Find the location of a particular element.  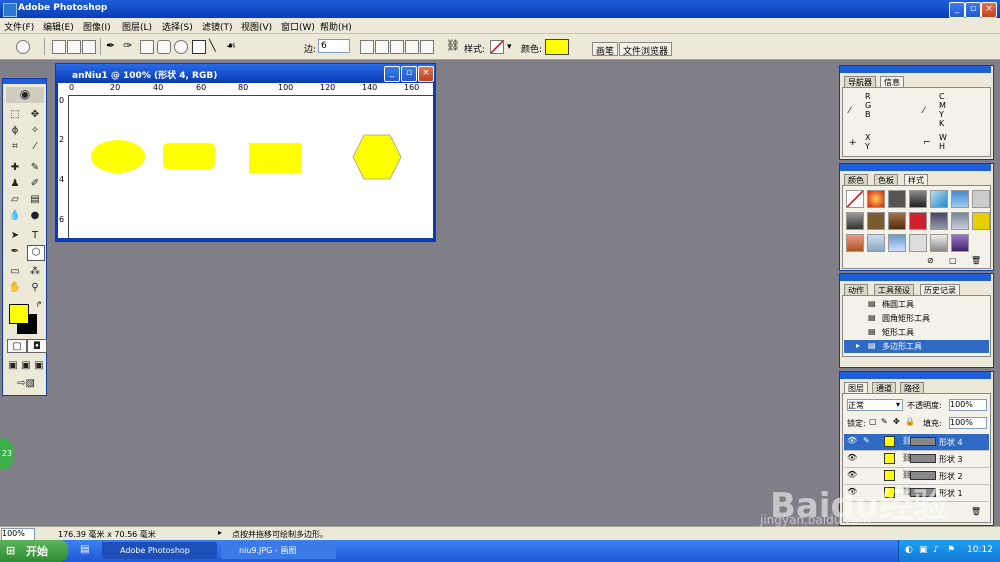

jump-to-imageready-icon: ⇨▧ is located at coordinates (26, 384).